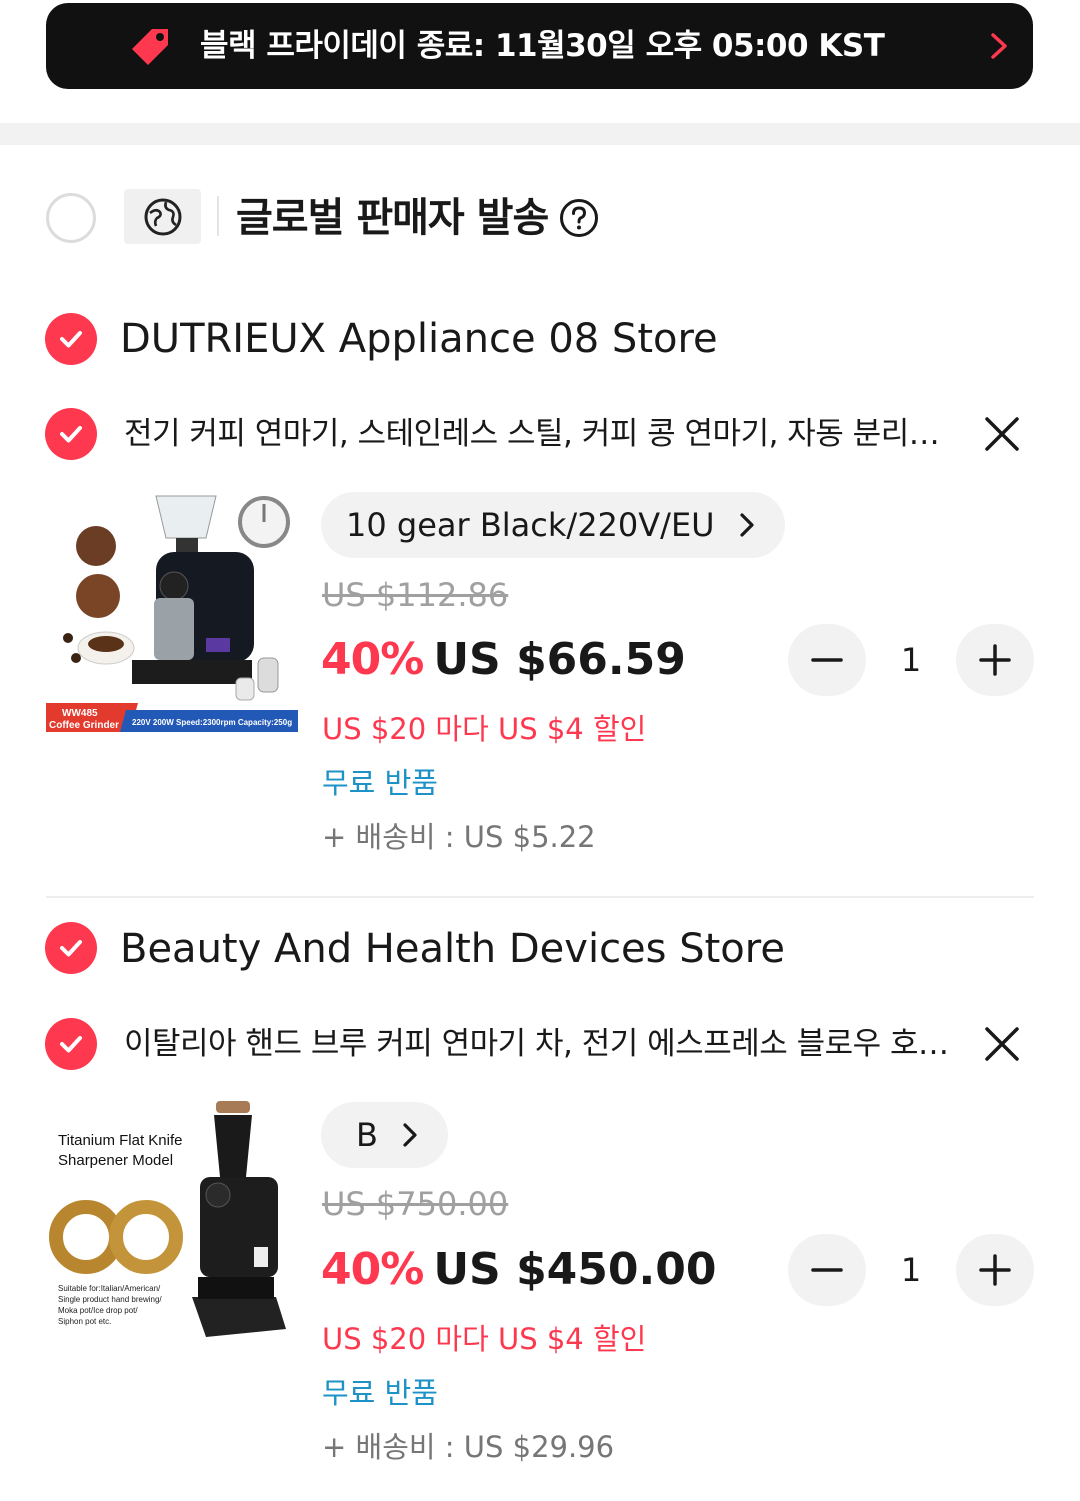 The image size is (1080, 1501). I want to click on badge-model: WW485, so click(80, 713).